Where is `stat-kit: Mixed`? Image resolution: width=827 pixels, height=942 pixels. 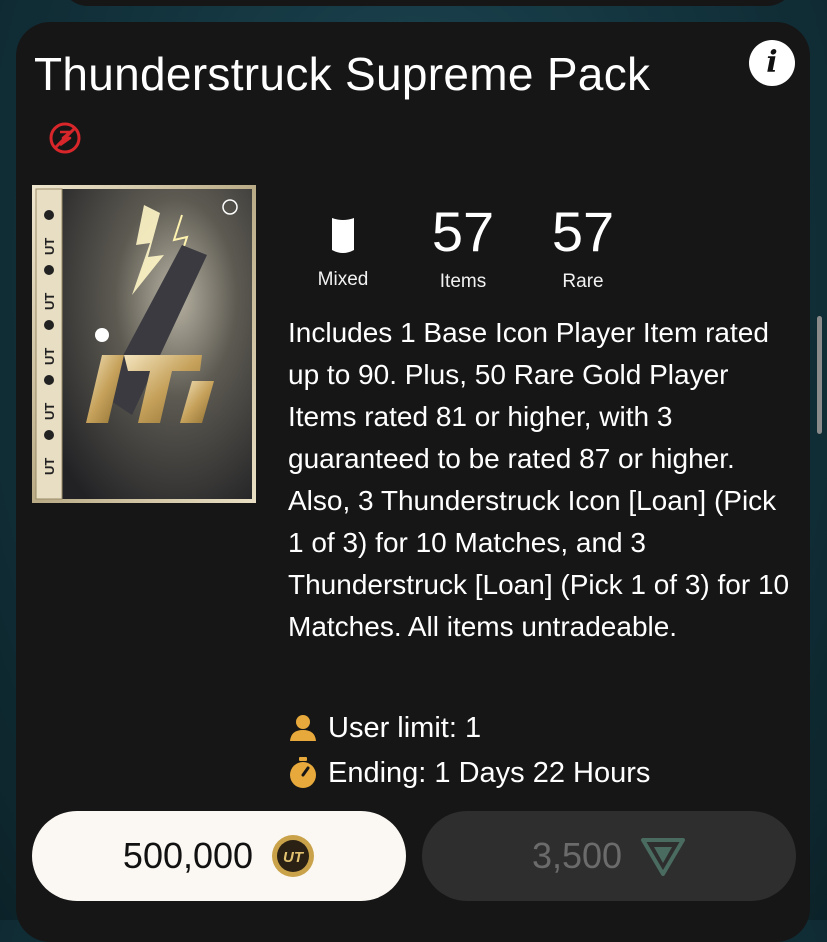 stat-kit: Mixed is located at coordinates (343, 246).